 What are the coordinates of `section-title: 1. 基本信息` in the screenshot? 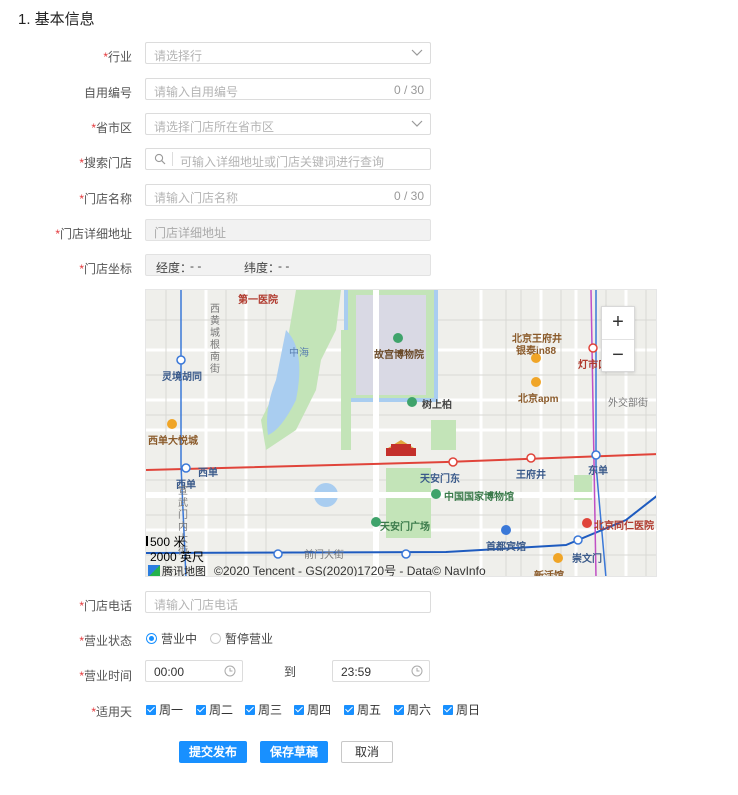 It's located at (56, 19).